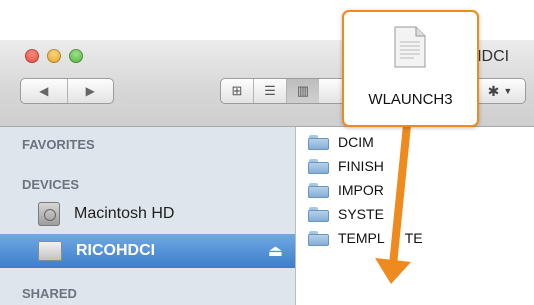 The height and width of the screenshot is (305, 534). Describe the element at coordinates (400, 195) in the screenshot. I see `drag-arrow-shaft` at that location.